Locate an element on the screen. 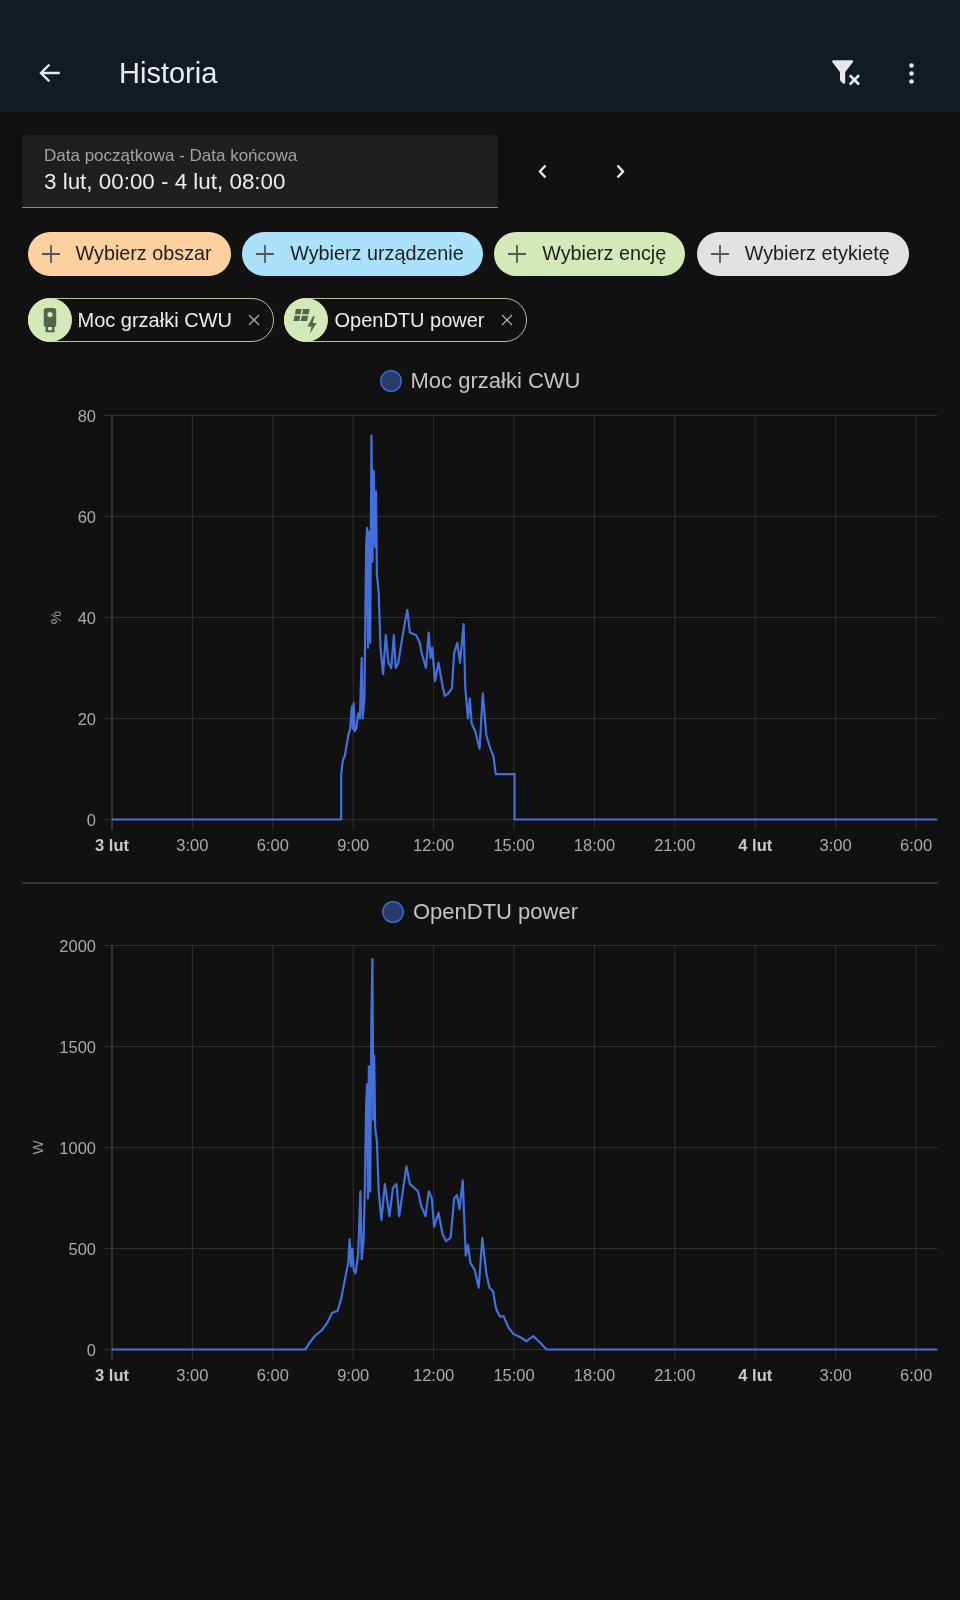  more-menu-icon is located at coordinates (911, 73).